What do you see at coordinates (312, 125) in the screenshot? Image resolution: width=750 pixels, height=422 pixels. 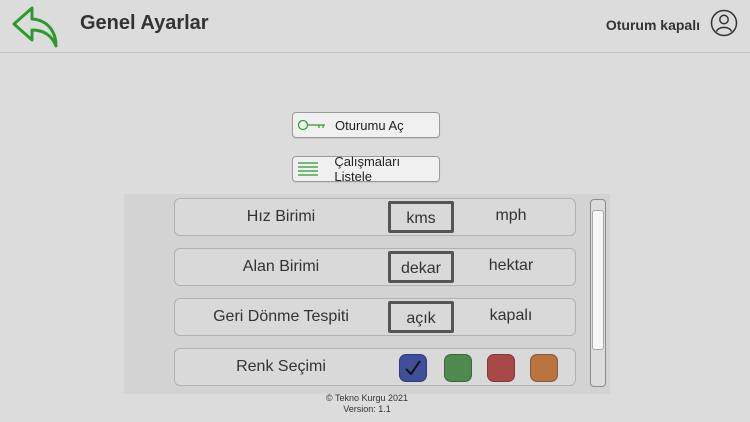 I see `key-icon` at bounding box center [312, 125].